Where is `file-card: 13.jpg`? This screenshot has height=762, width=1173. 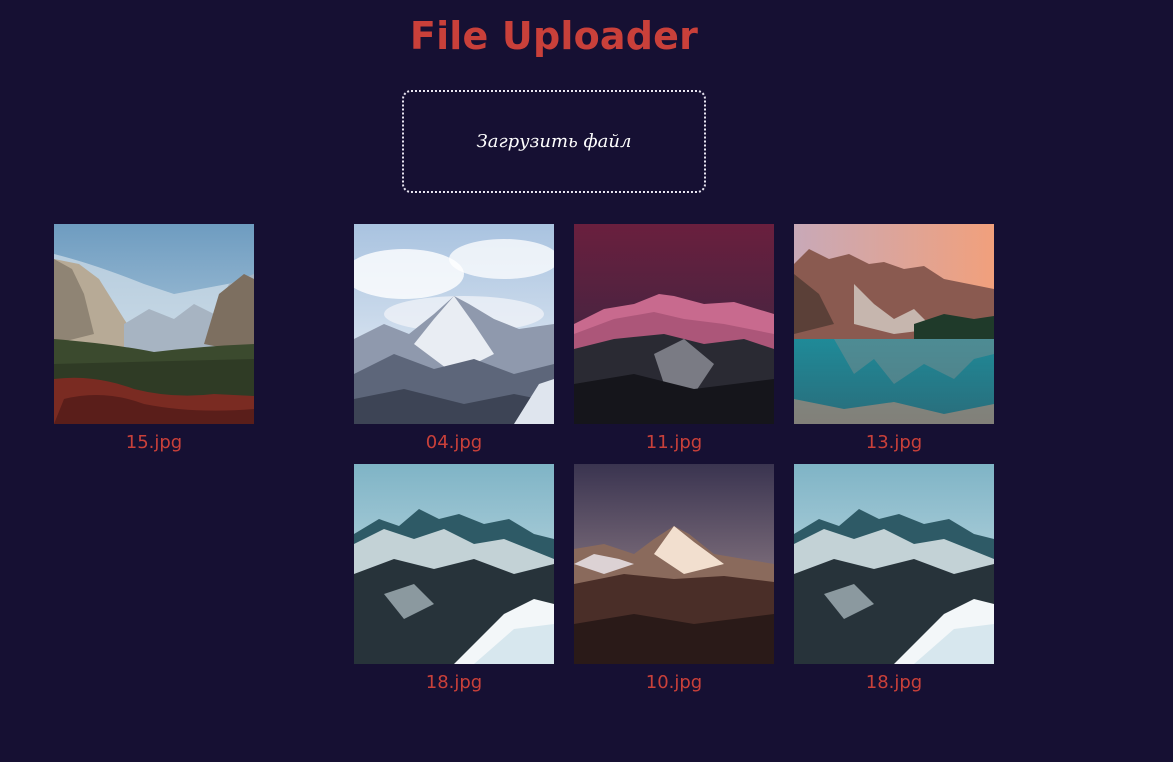
file-card: 13.jpg is located at coordinates (894, 338).